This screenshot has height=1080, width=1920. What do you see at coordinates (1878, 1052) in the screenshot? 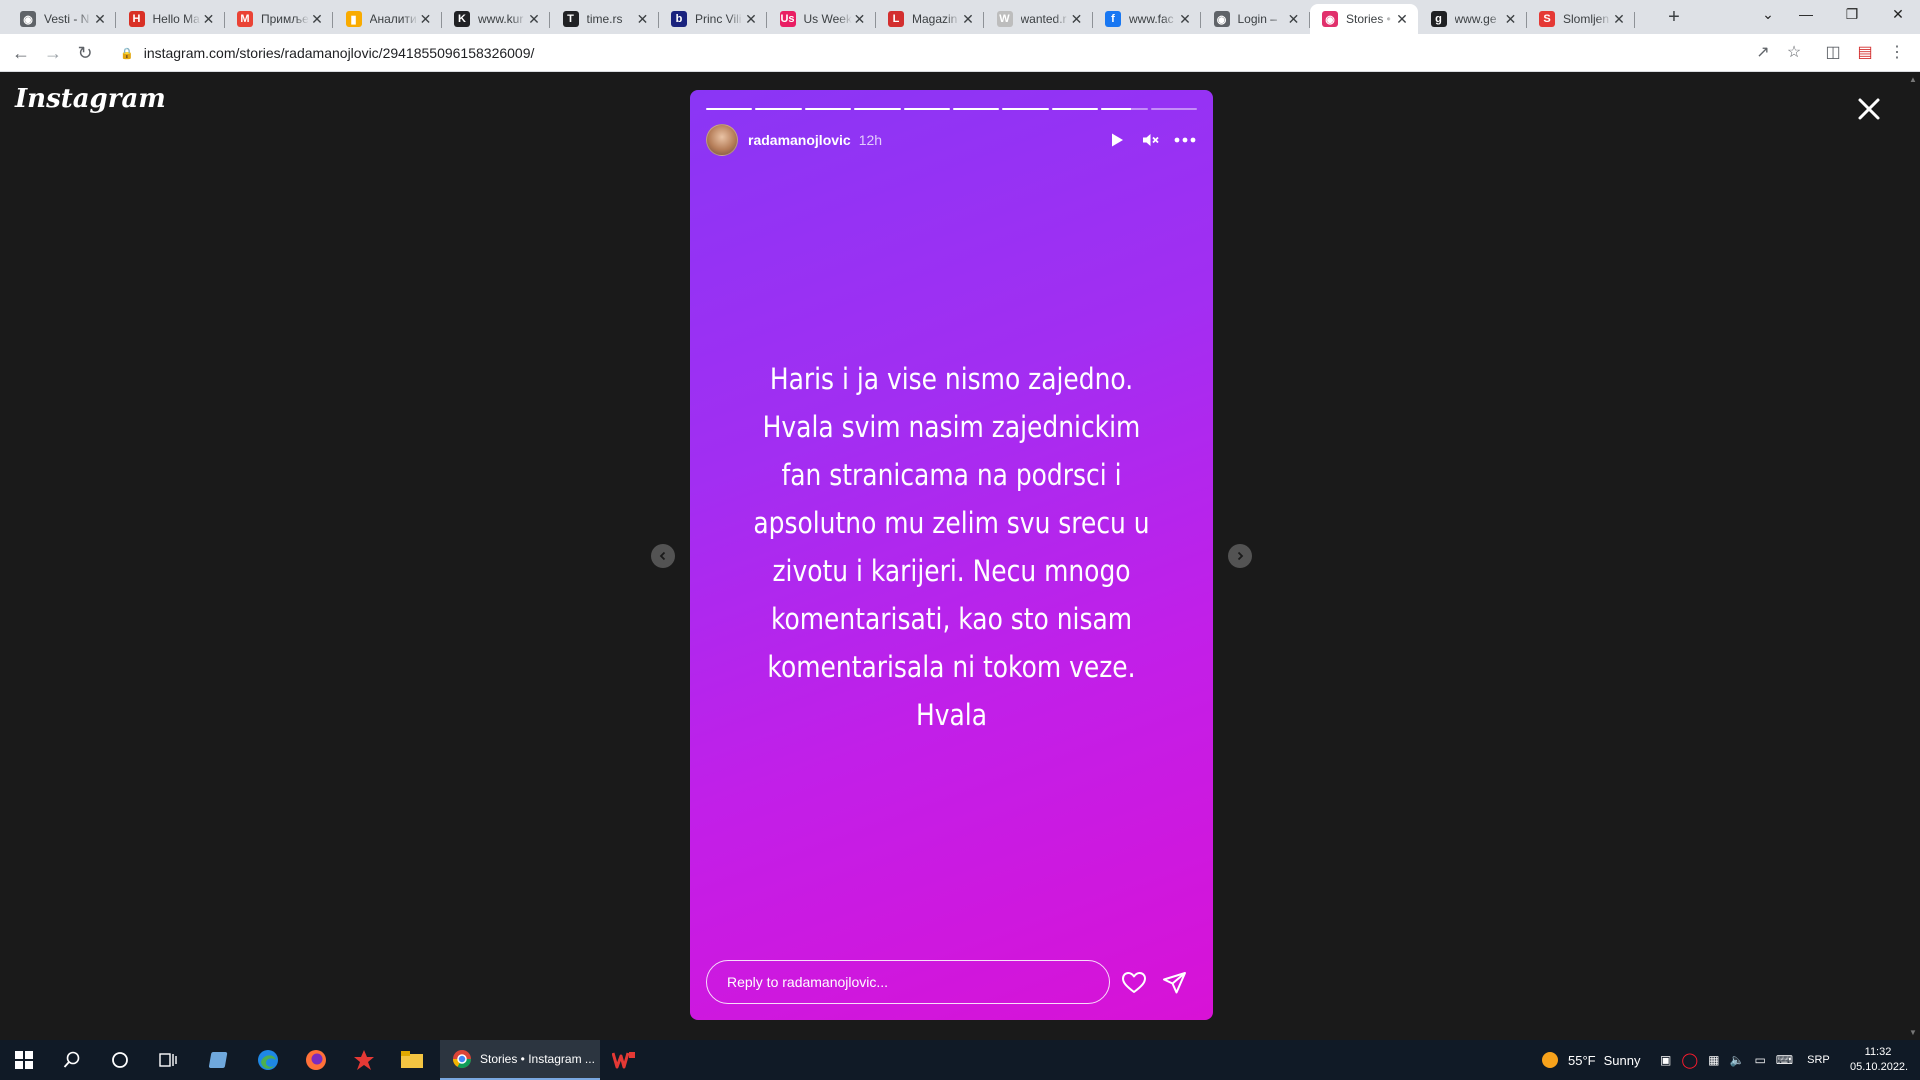
I see `clock-time: 11:32` at bounding box center [1878, 1052].